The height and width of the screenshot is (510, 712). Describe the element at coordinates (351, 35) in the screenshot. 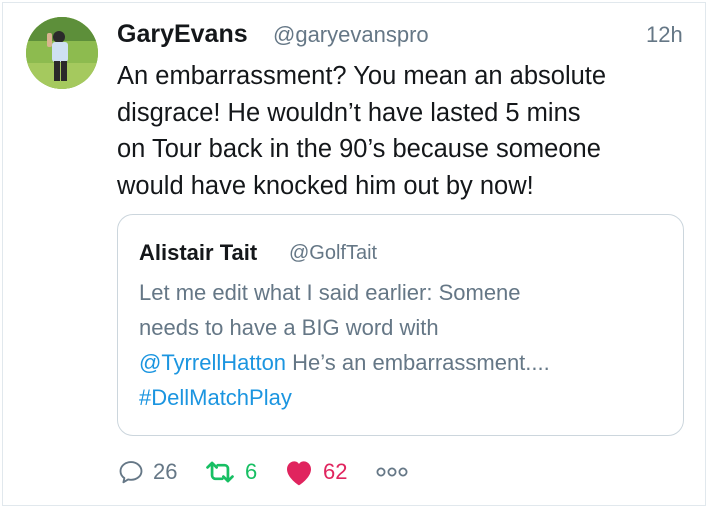

I see `author-handle: @garyevanspro` at that location.